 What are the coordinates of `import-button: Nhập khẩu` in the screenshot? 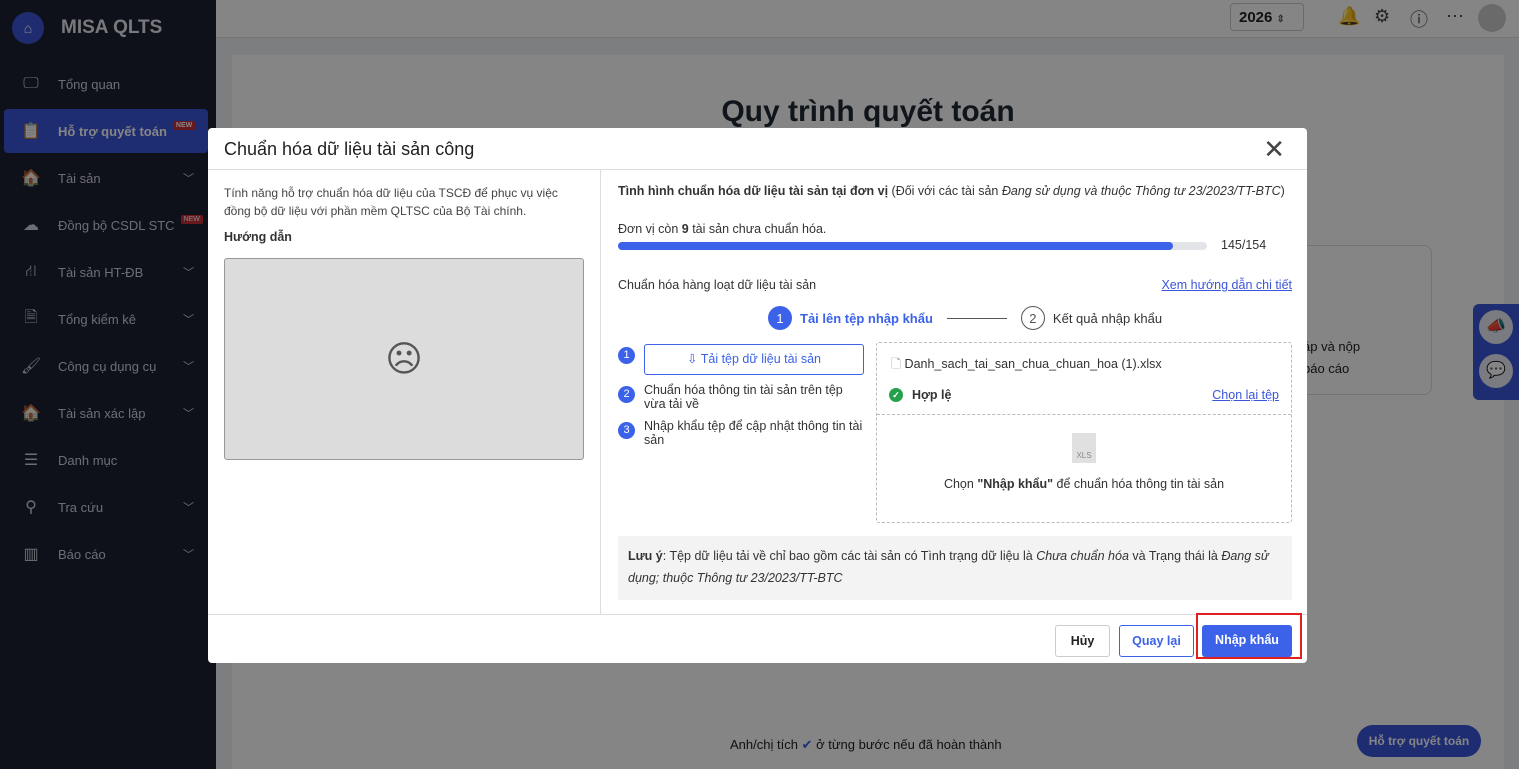 It's located at (1247, 641).